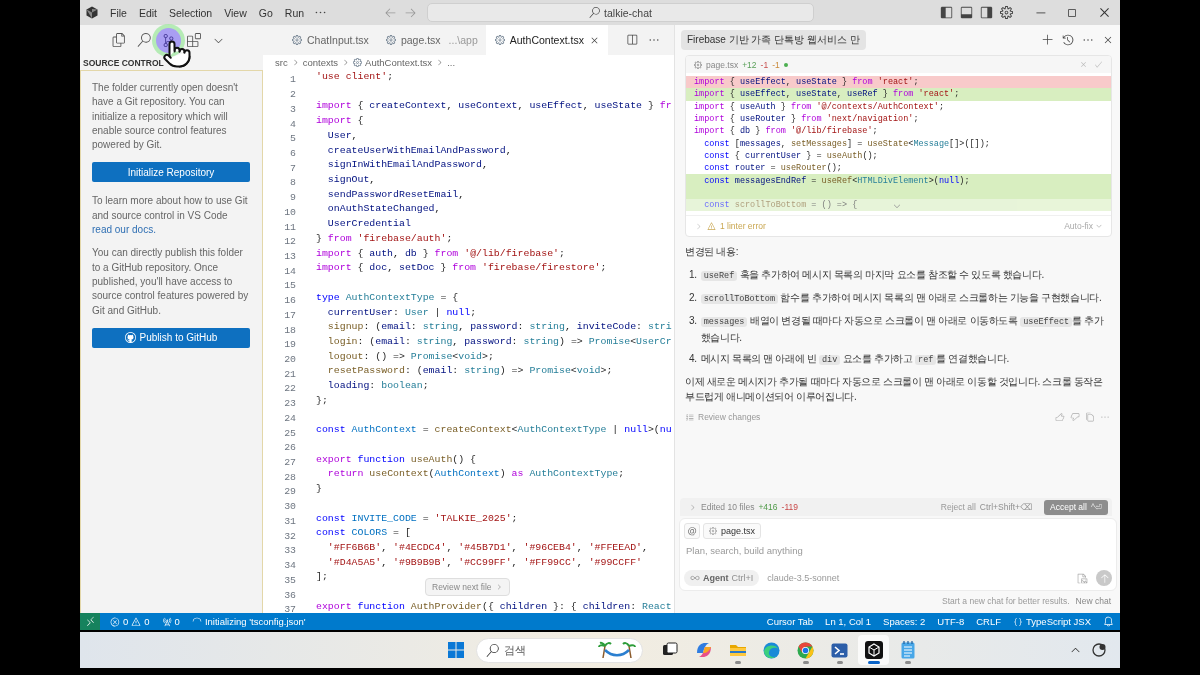  What do you see at coordinates (901, 299) in the screenshot?
I see `list-item-text: scrollToBottom 함수를 추가하여 메시지 목록의 맨 아래로 스크롤하는 기능을 구현했습니다.` at bounding box center [901, 299].